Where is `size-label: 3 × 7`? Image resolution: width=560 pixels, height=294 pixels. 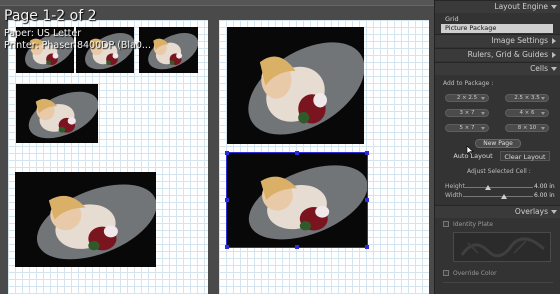
size-label: 3 × 7 is located at coordinates (467, 113).